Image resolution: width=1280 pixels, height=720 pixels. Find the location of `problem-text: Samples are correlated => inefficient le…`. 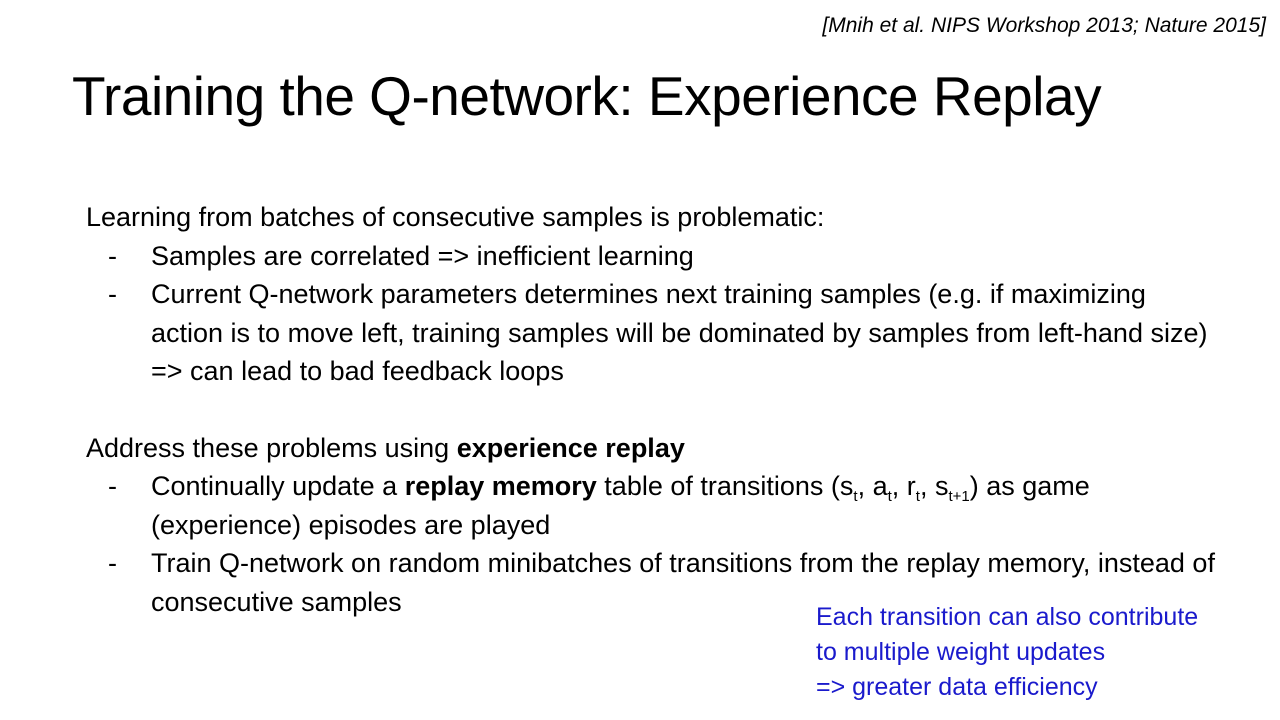

problem-text: Samples are correlated => inefficient le… is located at coordinates (422, 255).